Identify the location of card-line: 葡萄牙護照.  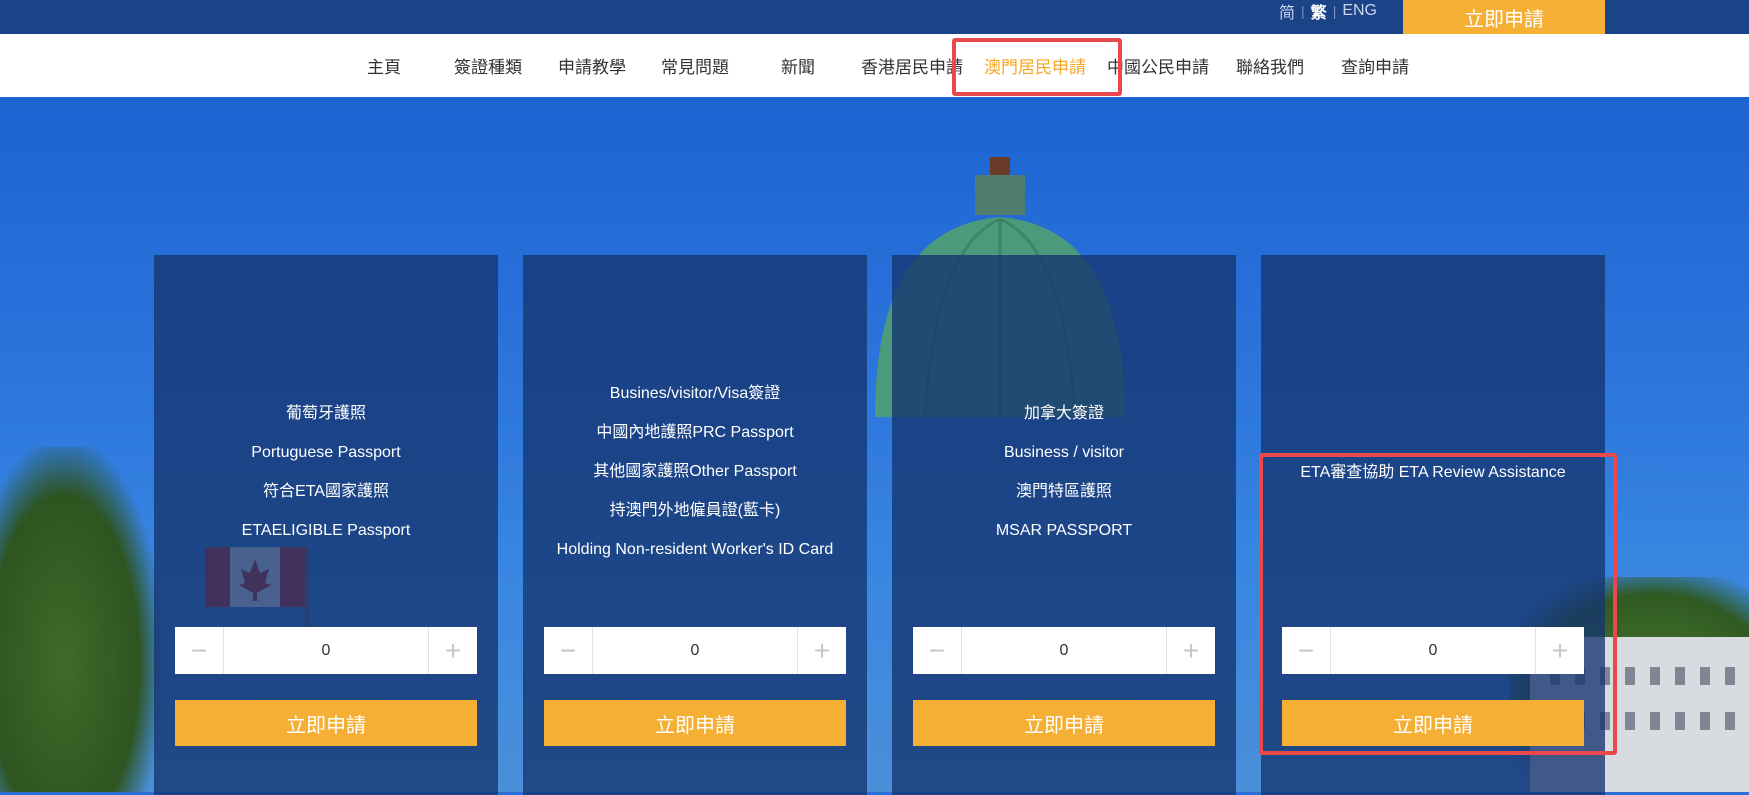
(325, 413).